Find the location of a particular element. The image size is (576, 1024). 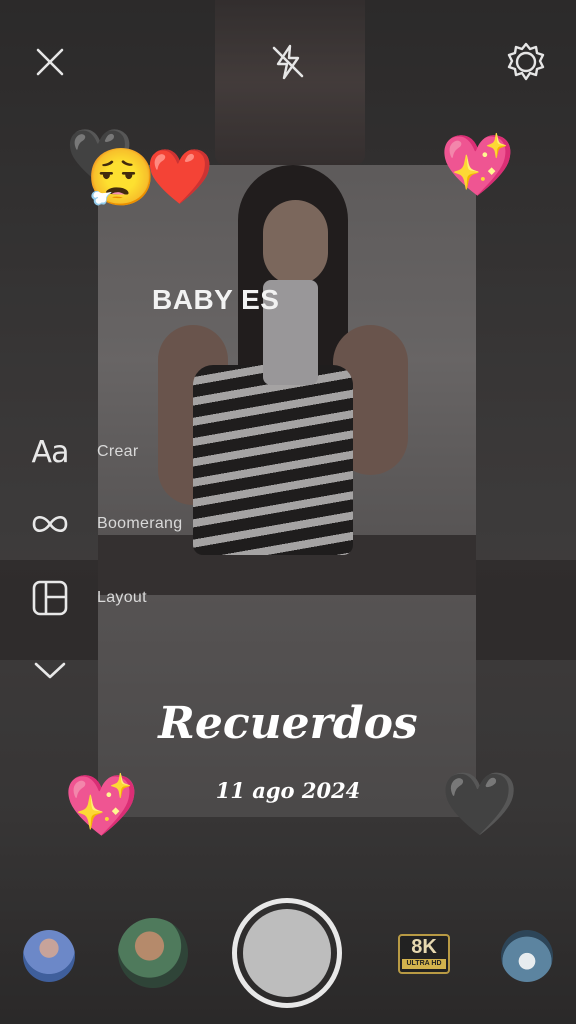

memories-title: Recuerdos is located at coordinates (288, 723).